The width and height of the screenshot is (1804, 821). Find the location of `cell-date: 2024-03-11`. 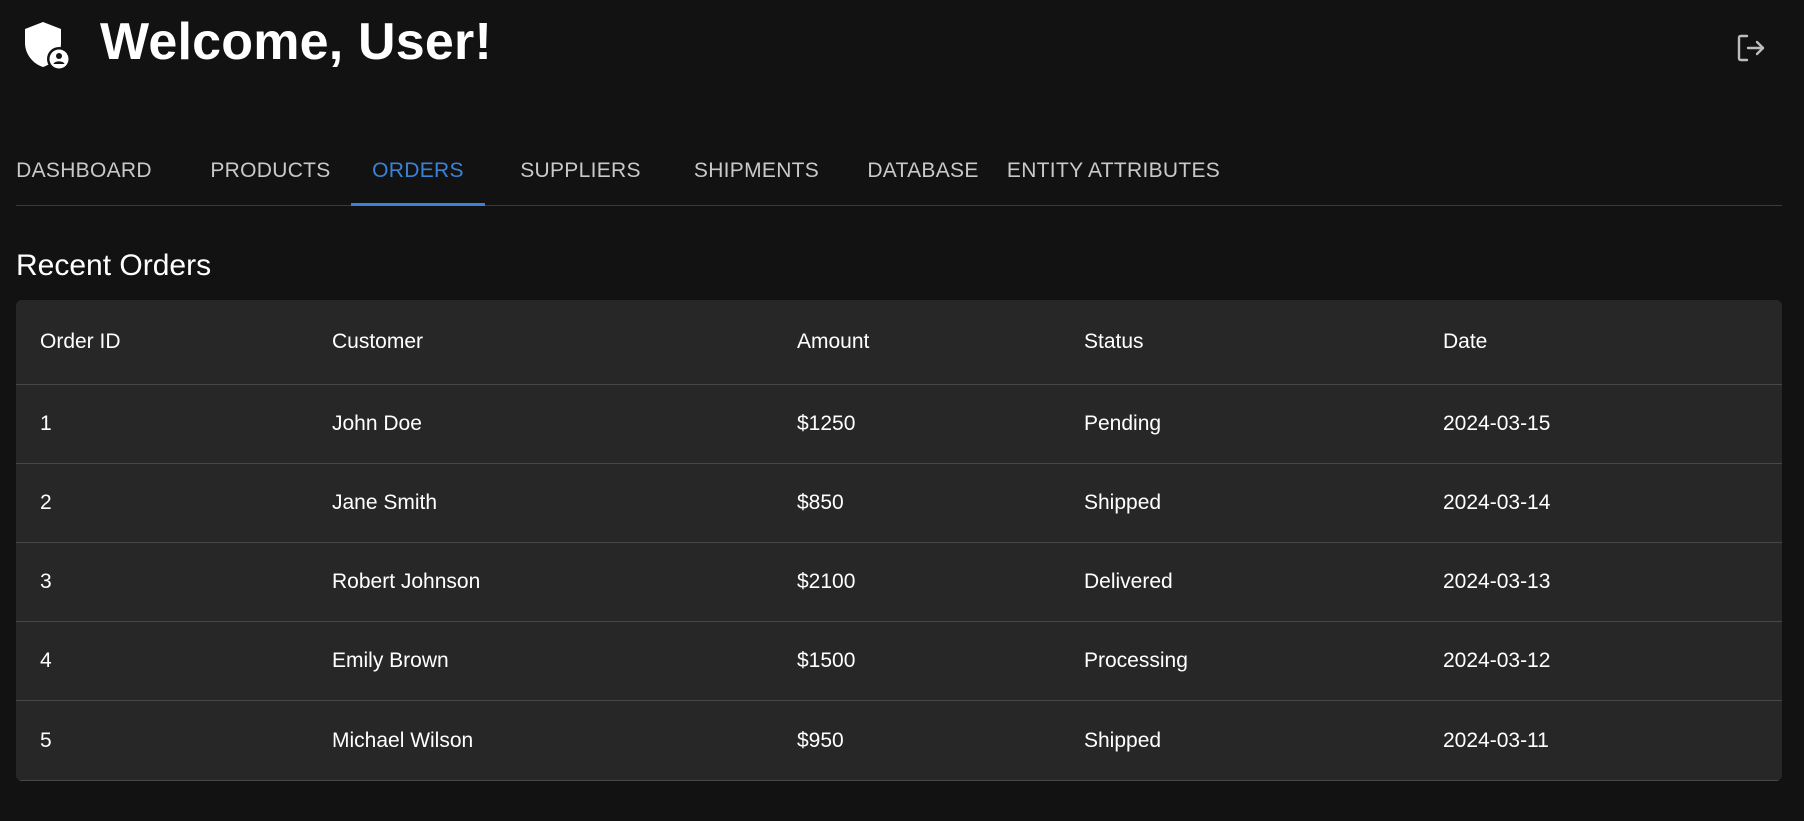

cell-date: 2024-03-11 is located at coordinates (1496, 740).